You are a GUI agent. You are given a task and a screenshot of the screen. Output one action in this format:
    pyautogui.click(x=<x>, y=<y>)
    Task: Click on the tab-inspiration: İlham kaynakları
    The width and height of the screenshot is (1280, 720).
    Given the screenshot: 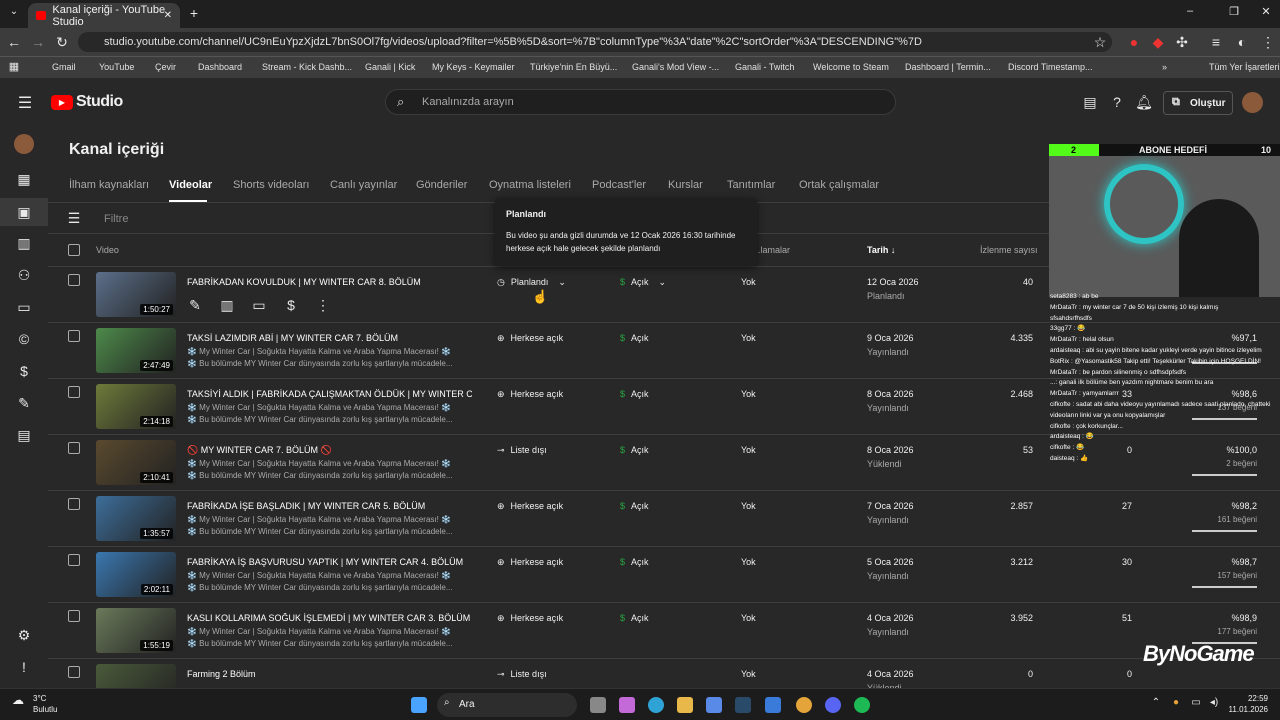 What is the action you would take?
    pyautogui.click(x=109, y=185)
    